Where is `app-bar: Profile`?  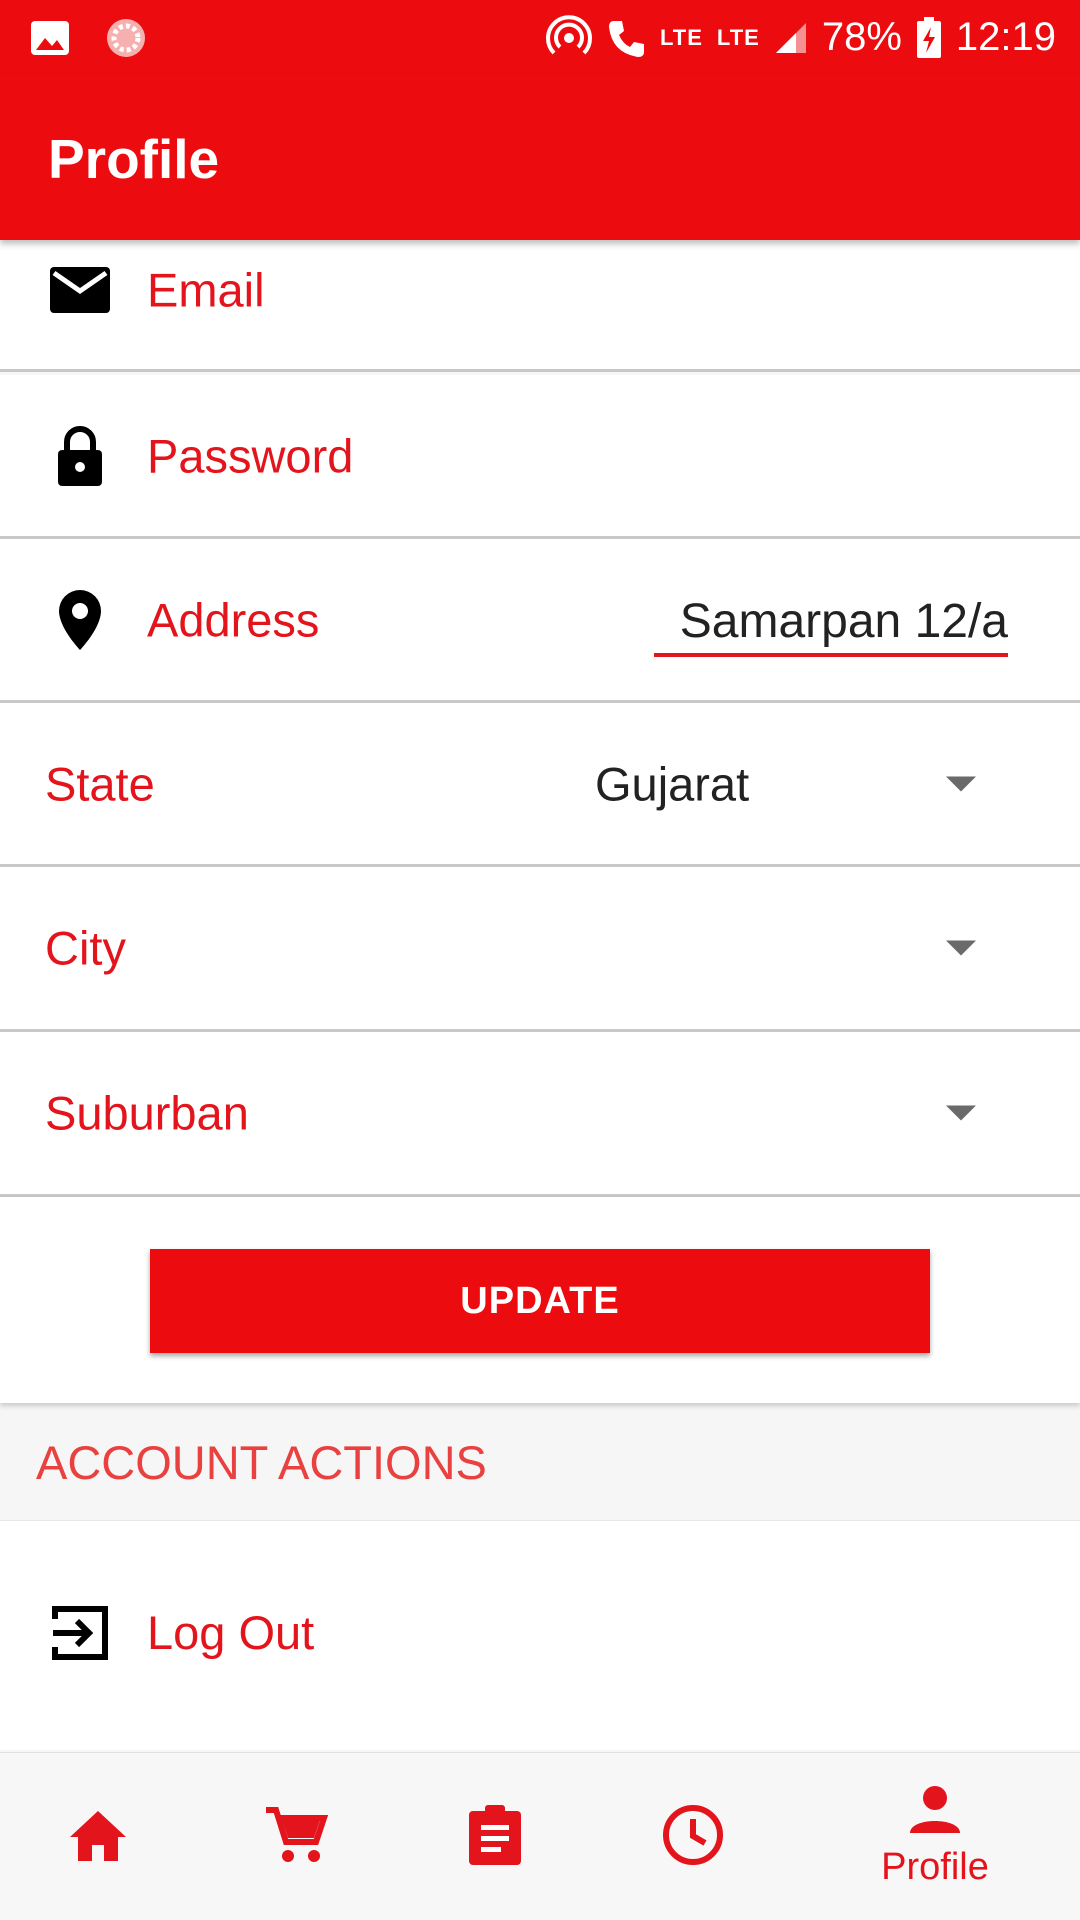 app-bar: Profile is located at coordinates (540, 157).